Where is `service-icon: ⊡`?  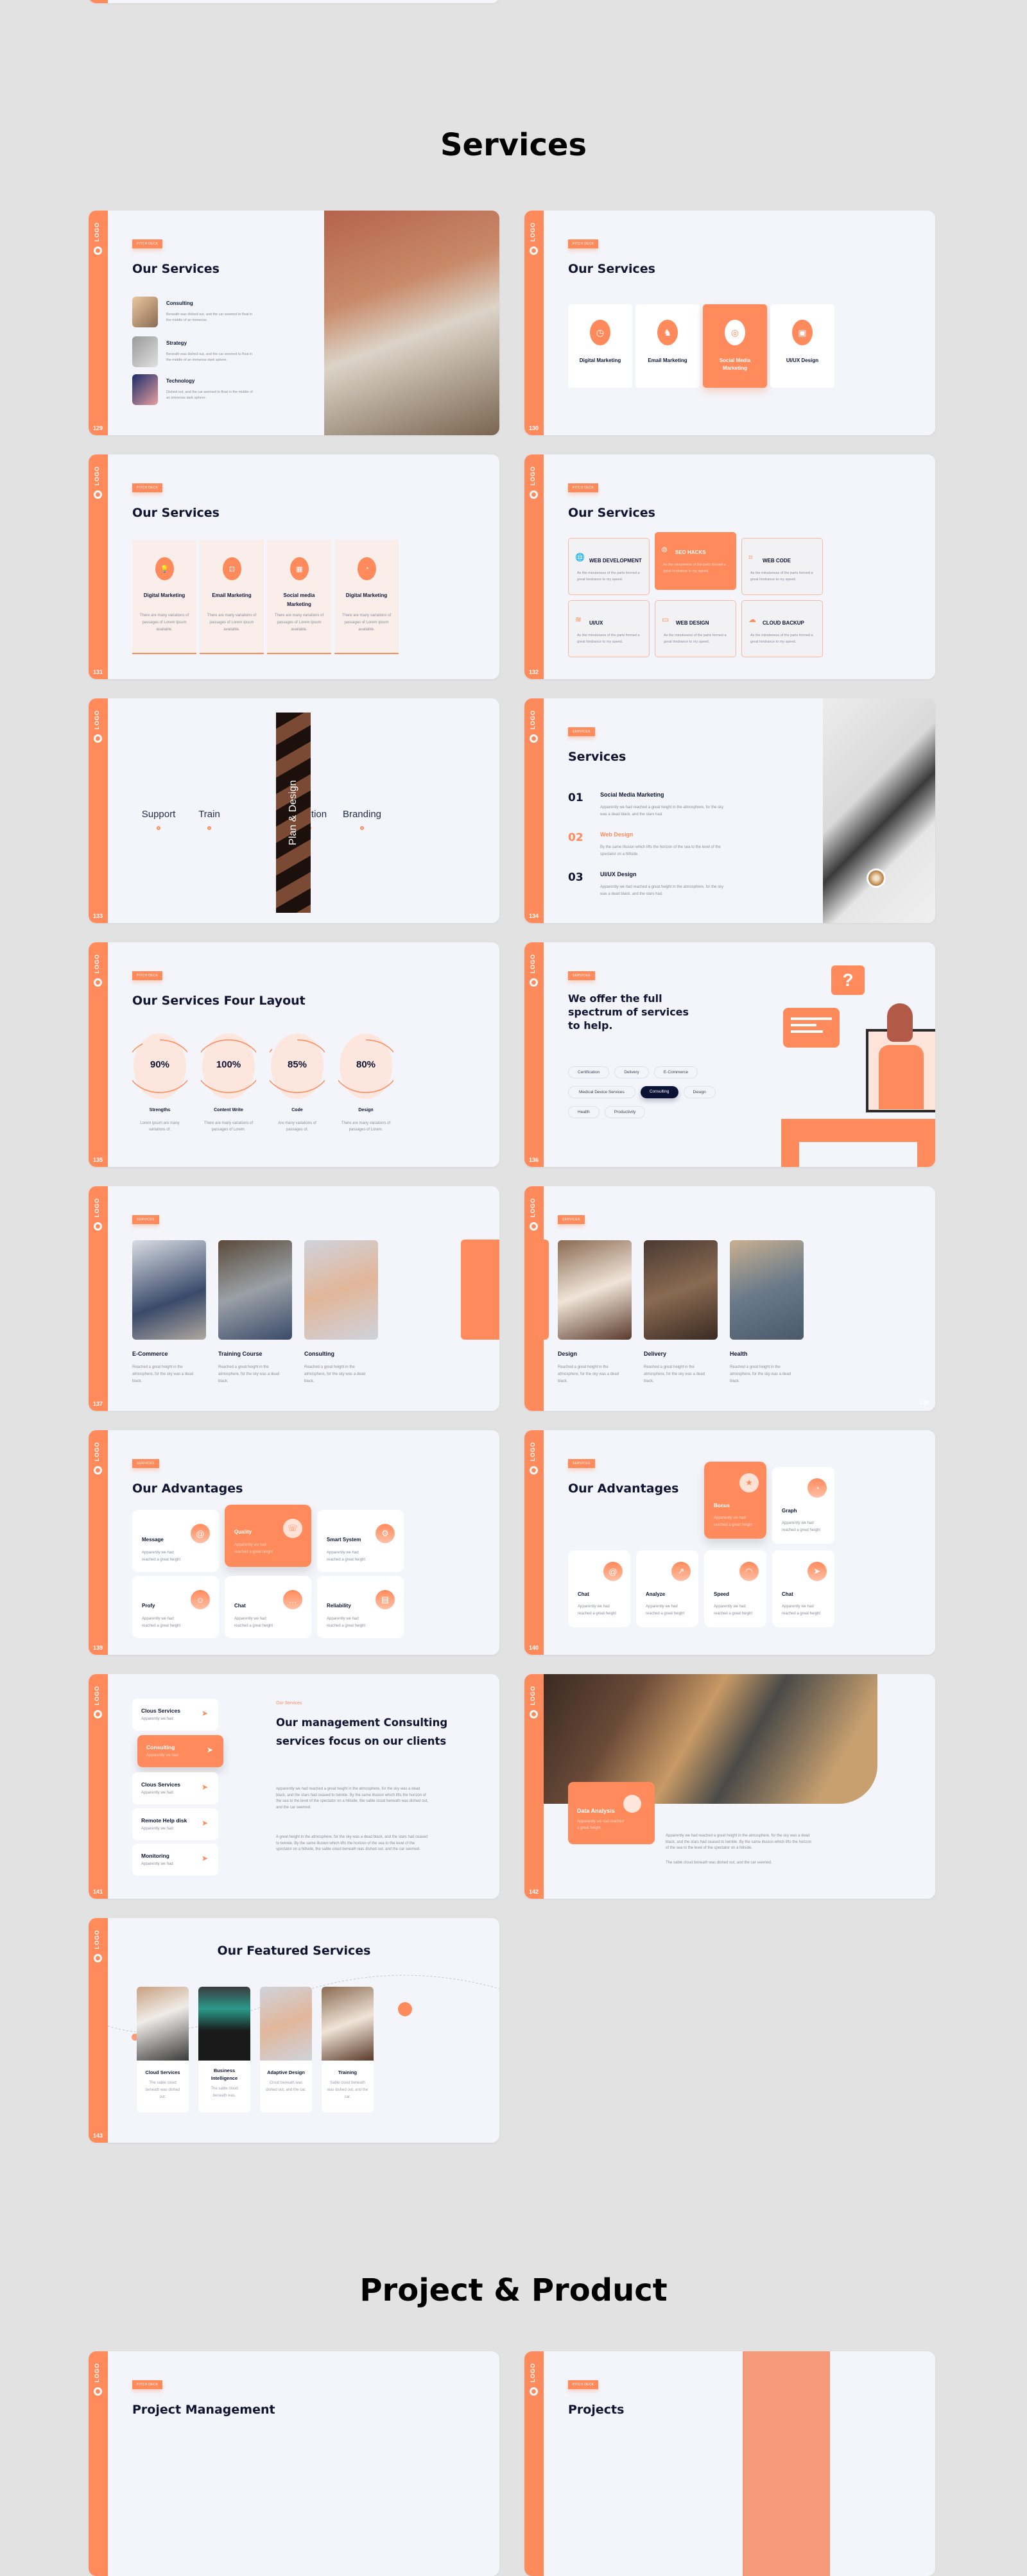
service-icon: ⊡ is located at coordinates (232, 569).